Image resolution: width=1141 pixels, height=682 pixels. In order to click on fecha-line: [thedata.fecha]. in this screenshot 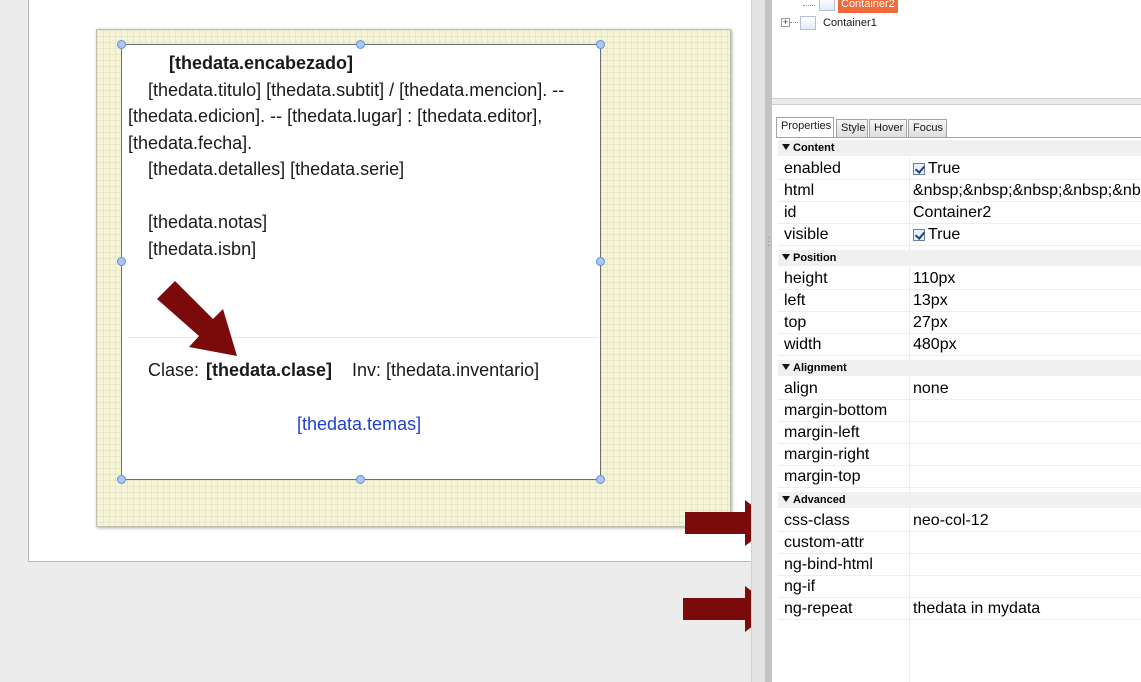, I will do `click(190, 143)`.